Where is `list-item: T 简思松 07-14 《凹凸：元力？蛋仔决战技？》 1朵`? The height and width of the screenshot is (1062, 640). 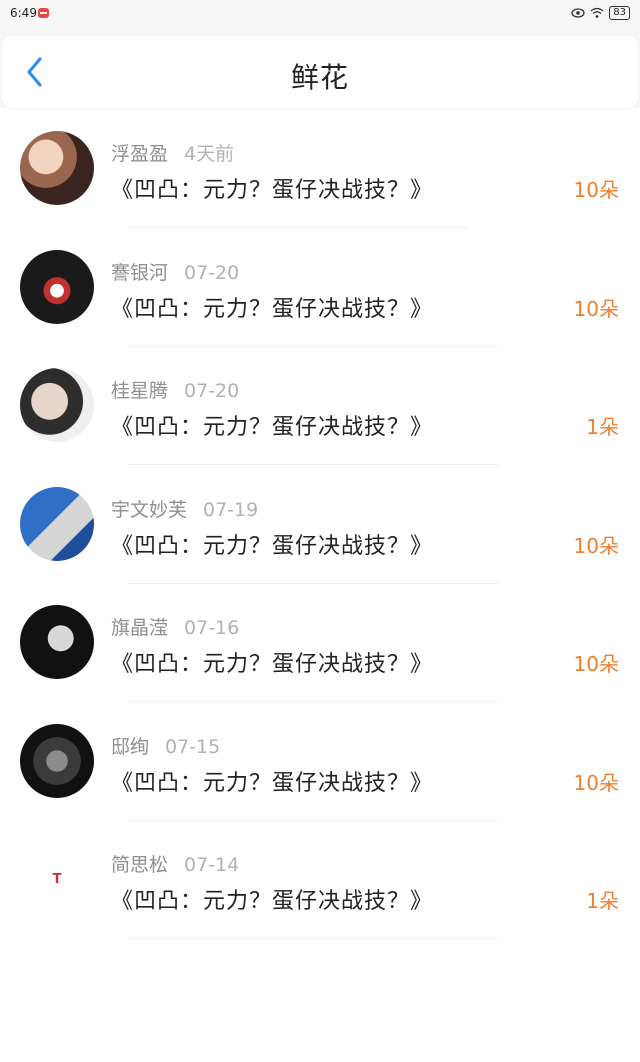 list-item: T 简思松 07-14 《凹凸：元力？蛋仔决战技？》 1朵 is located at coordinates (320, 884).